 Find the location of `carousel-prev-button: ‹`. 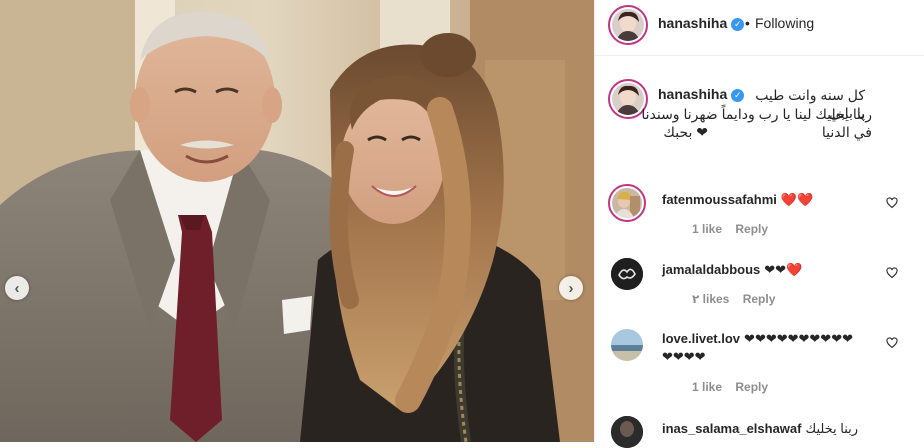

carousel-prev-button: ‹ is located at coordinates (17, 288).